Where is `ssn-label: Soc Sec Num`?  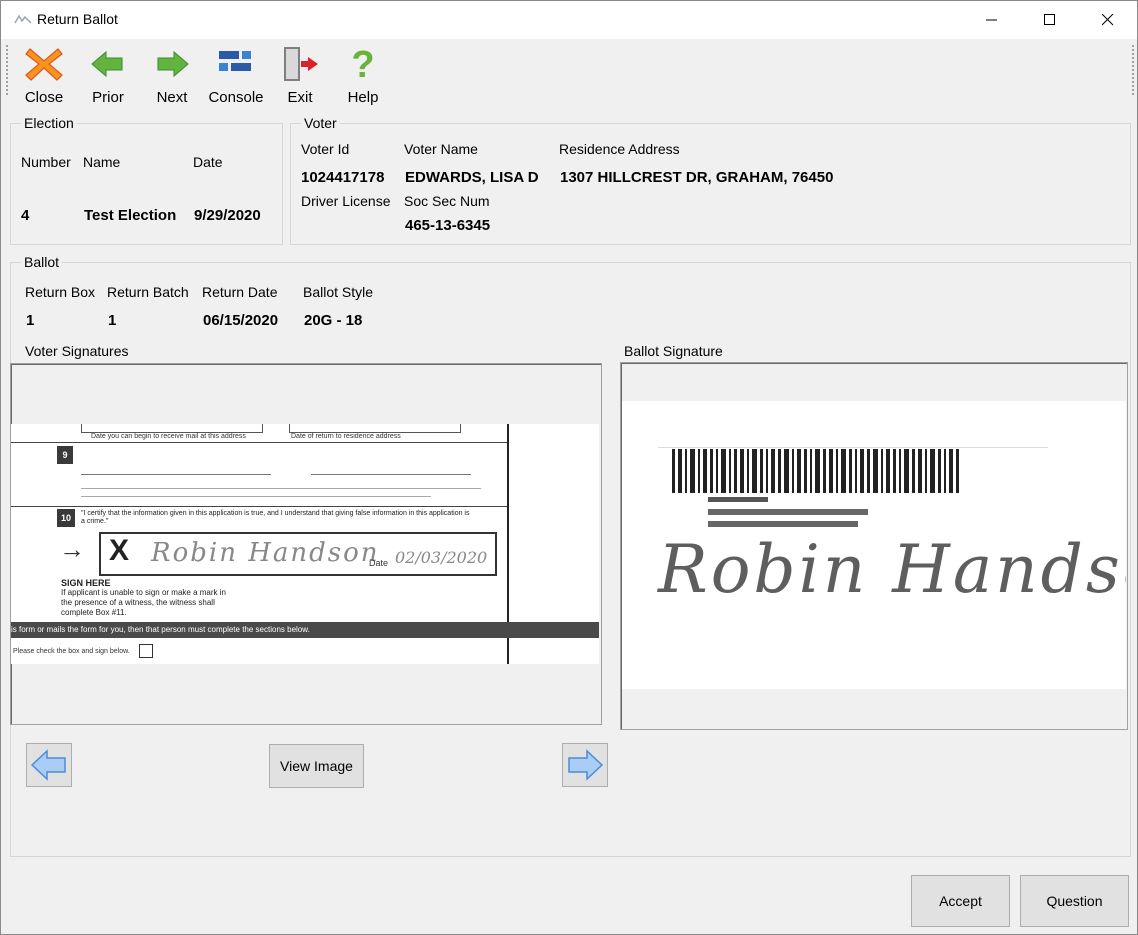
ssn-label: Soc Sec Num is located at coordinates (447, 201).